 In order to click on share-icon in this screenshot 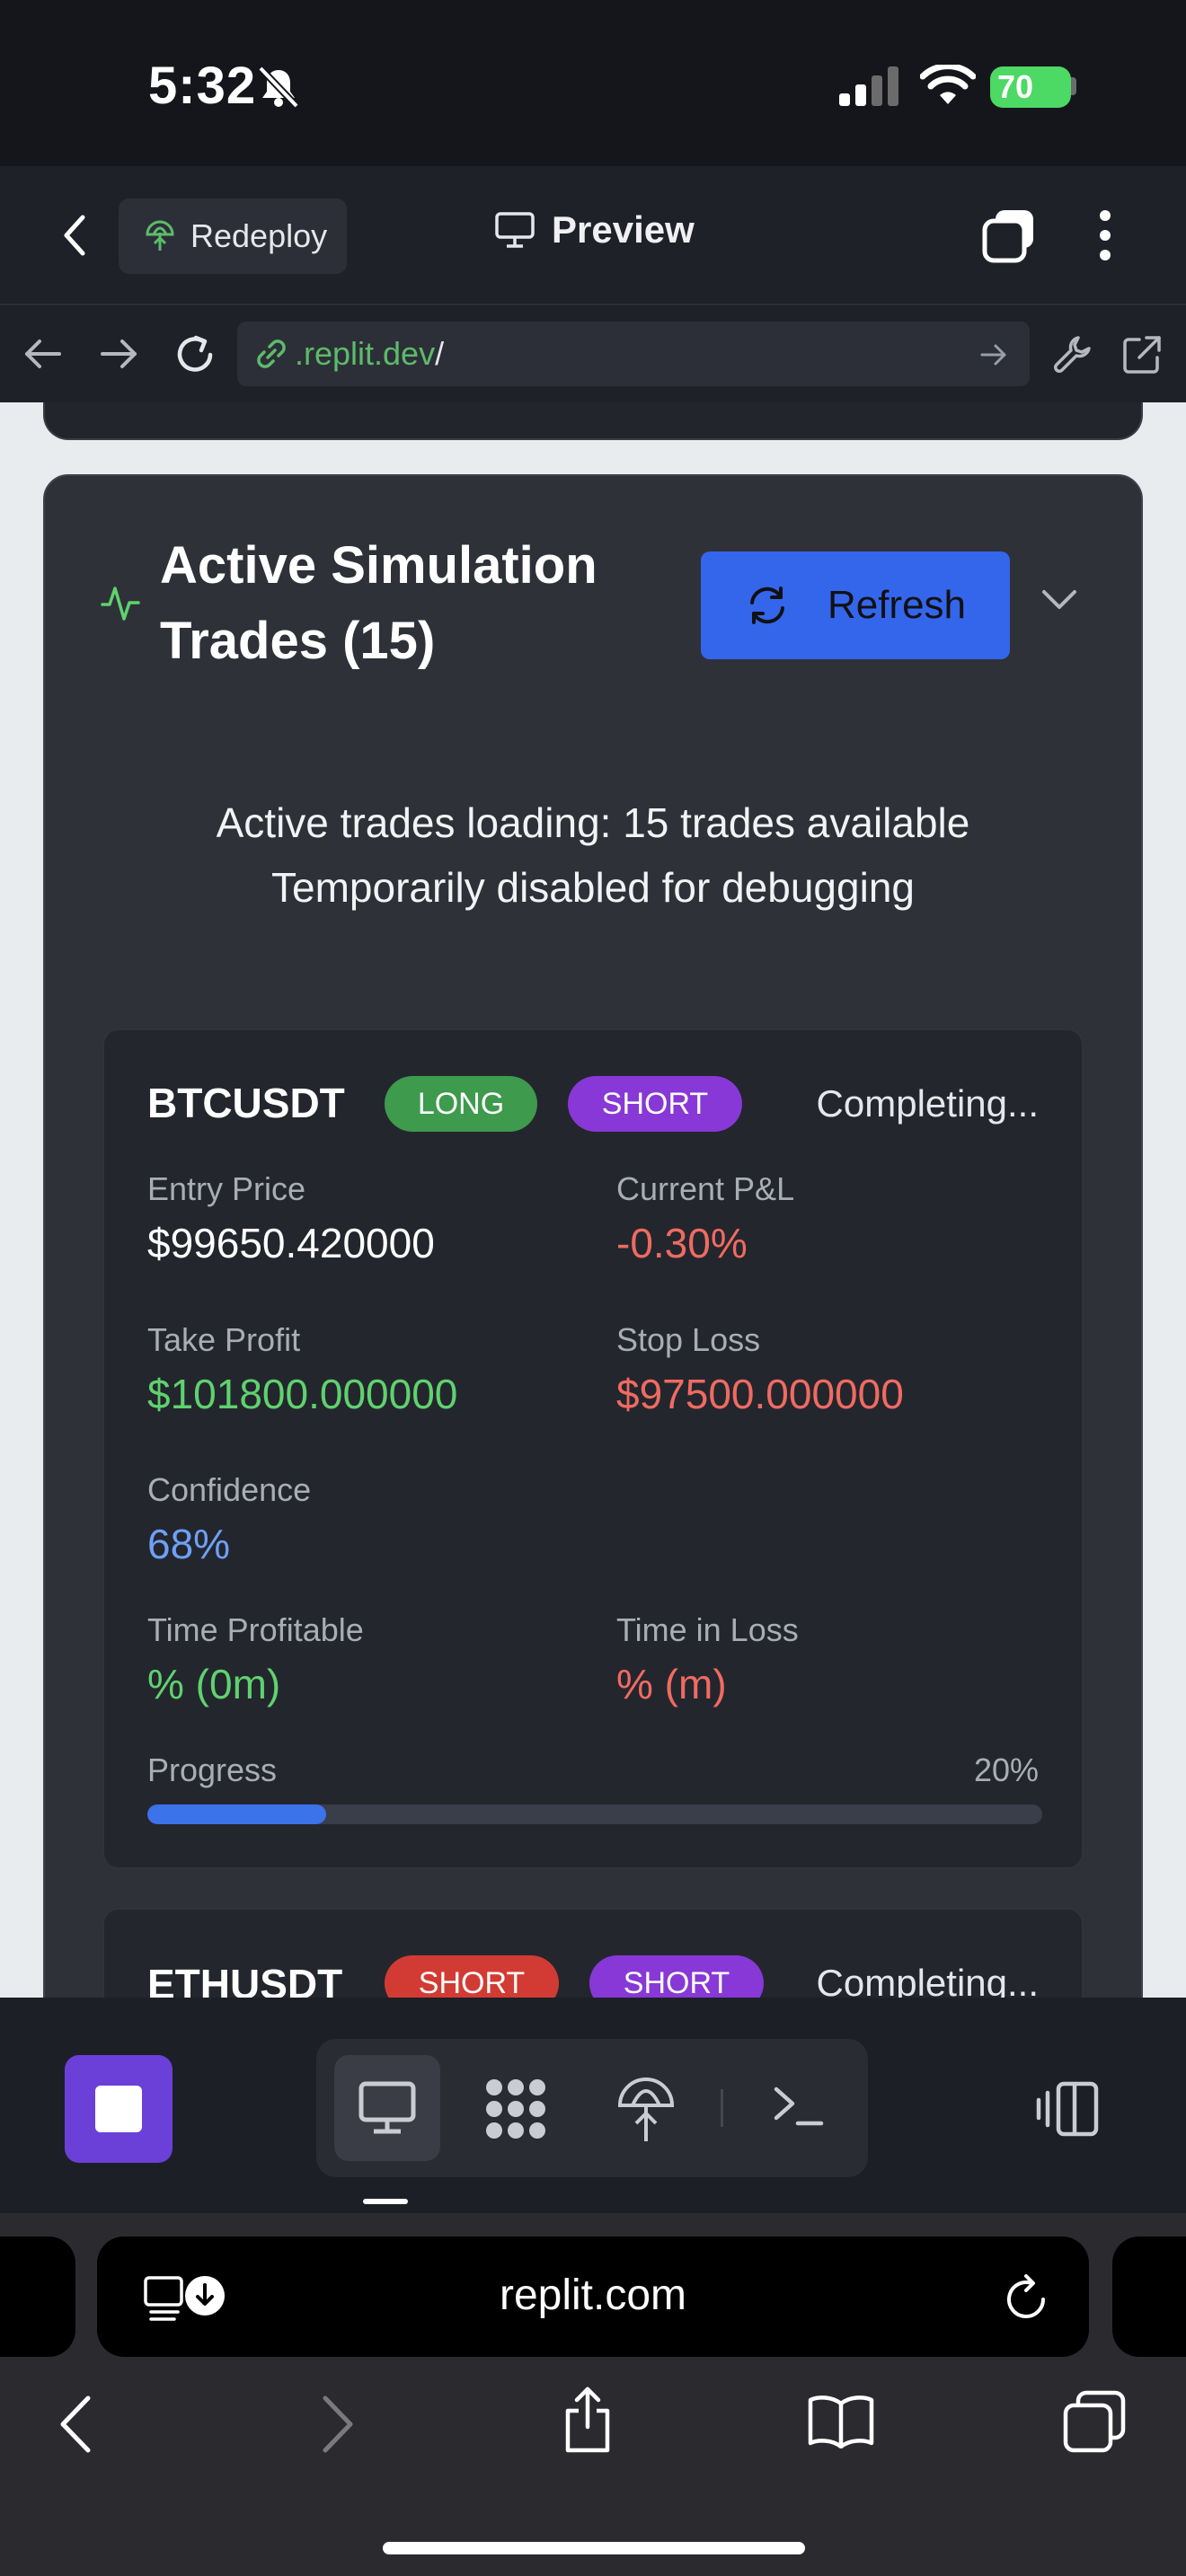, I will do `click(588, 2420)`.